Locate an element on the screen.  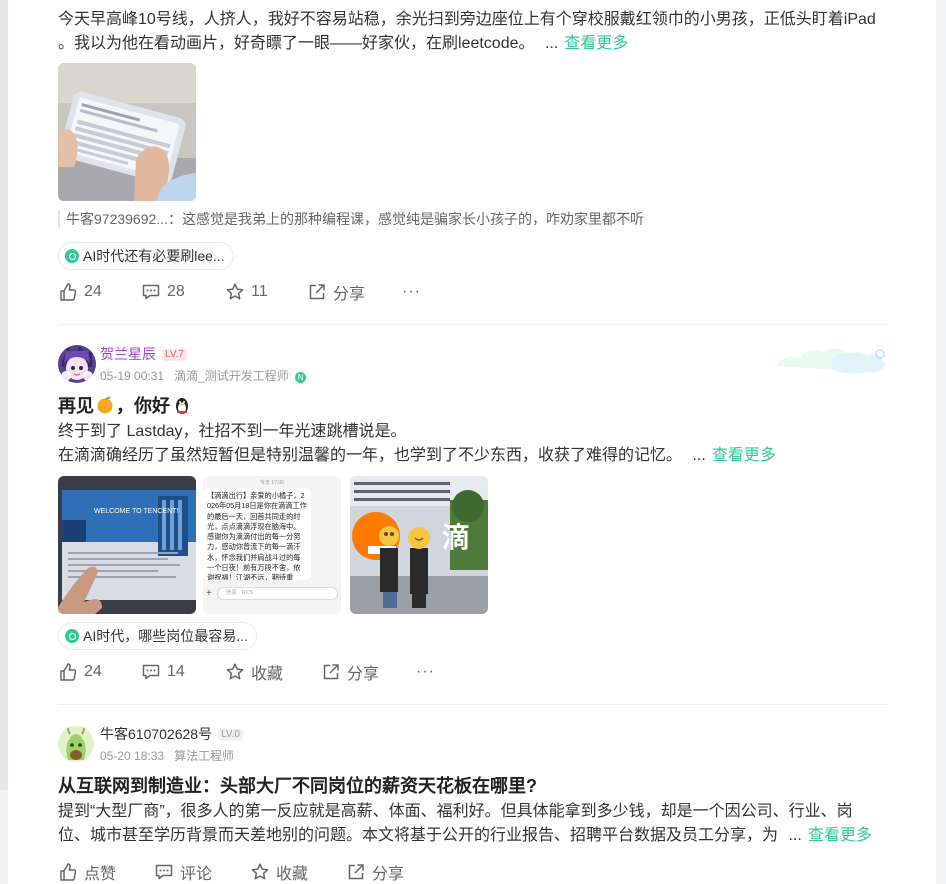
author-job: 算法工程师 is located at coordinates (204, 756).